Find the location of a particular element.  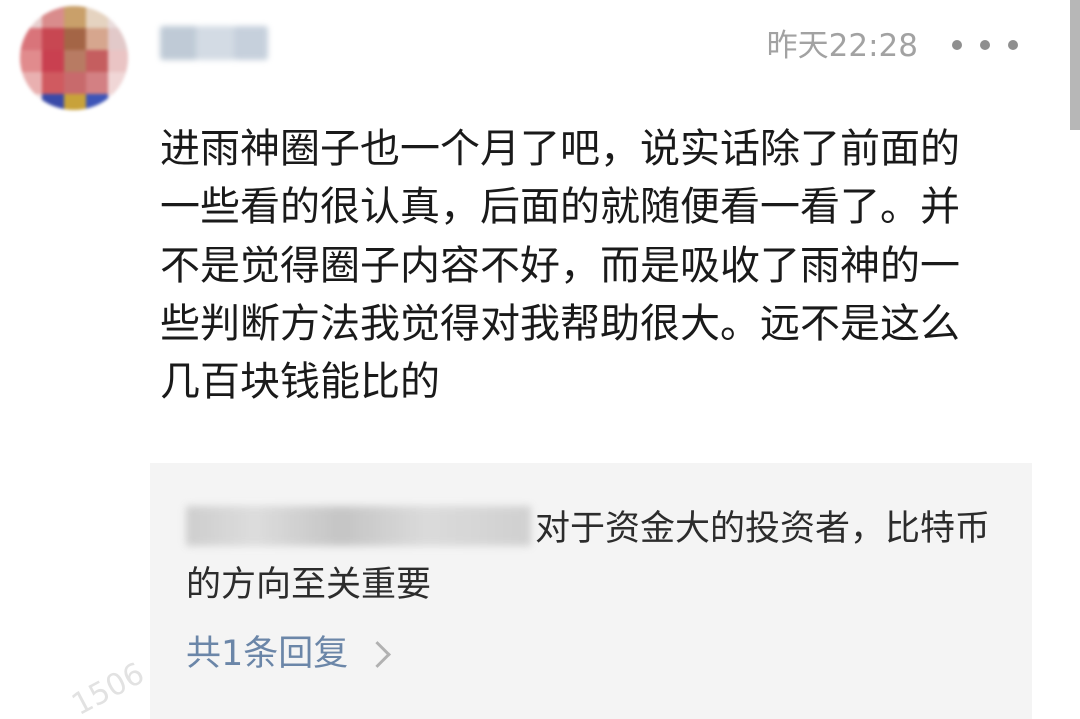

watermark: 1506 is located at coordinates (108, 687).